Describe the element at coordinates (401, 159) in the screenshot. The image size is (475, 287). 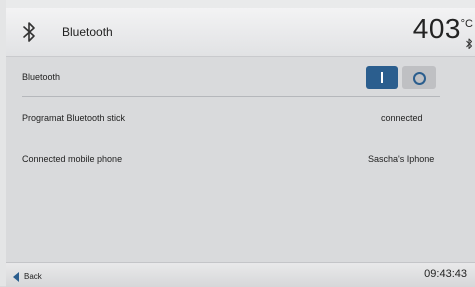
I see `mobile-phone-value: Sascha's Iphone` at that location.